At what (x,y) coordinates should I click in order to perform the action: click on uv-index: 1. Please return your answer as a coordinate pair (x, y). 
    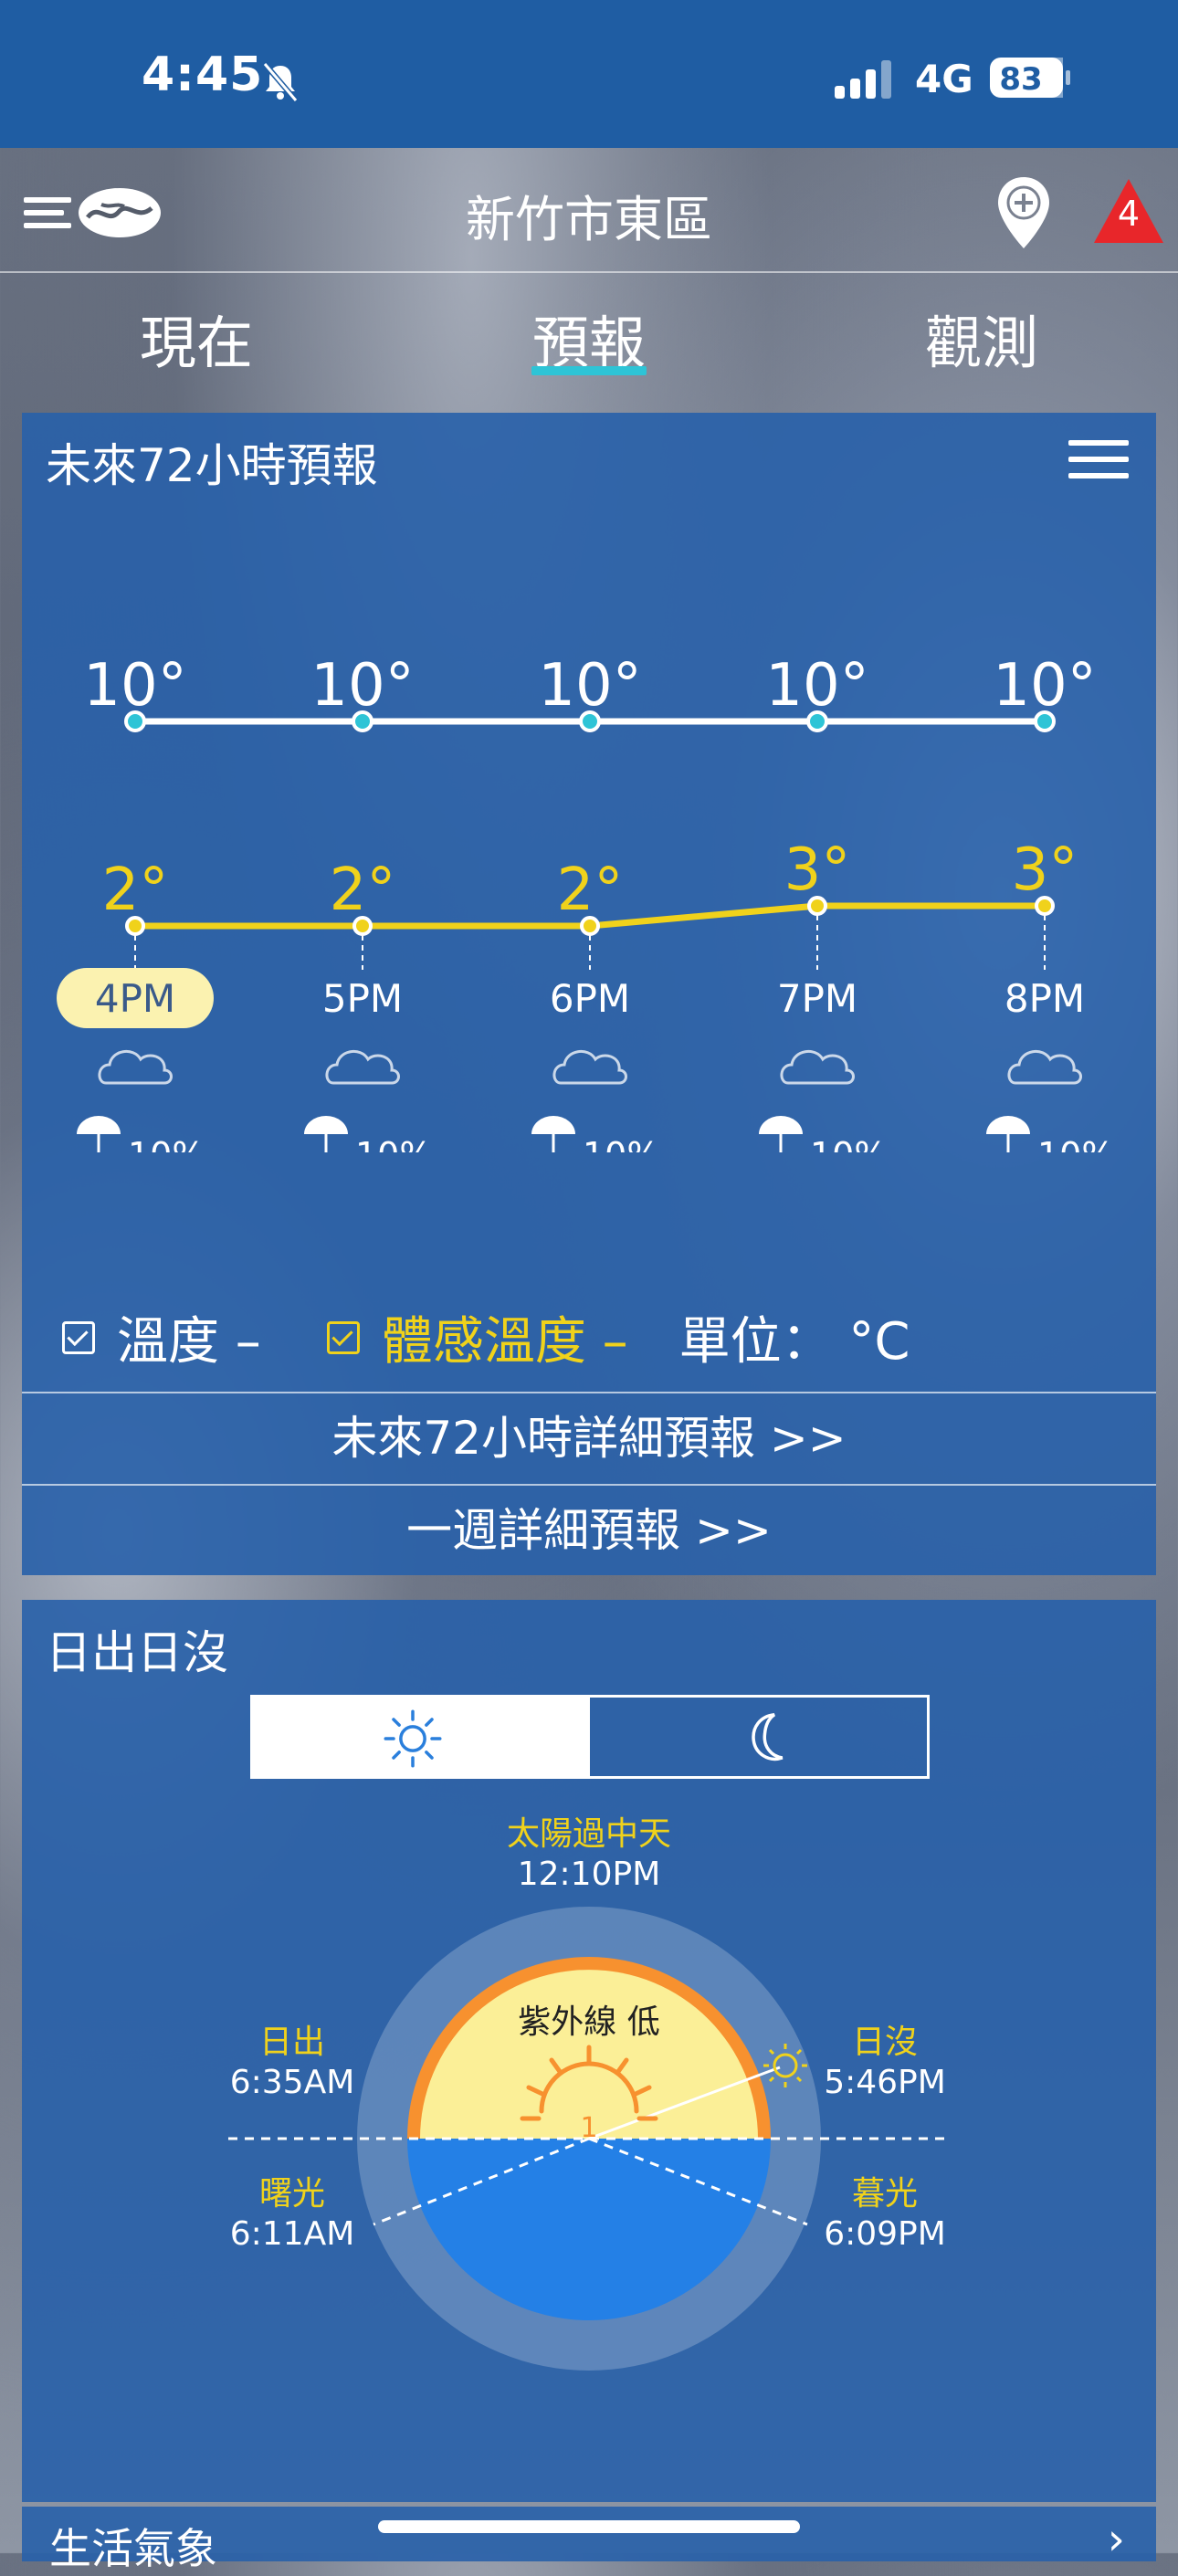
    Looking at the image, I should click on (588, 2128).